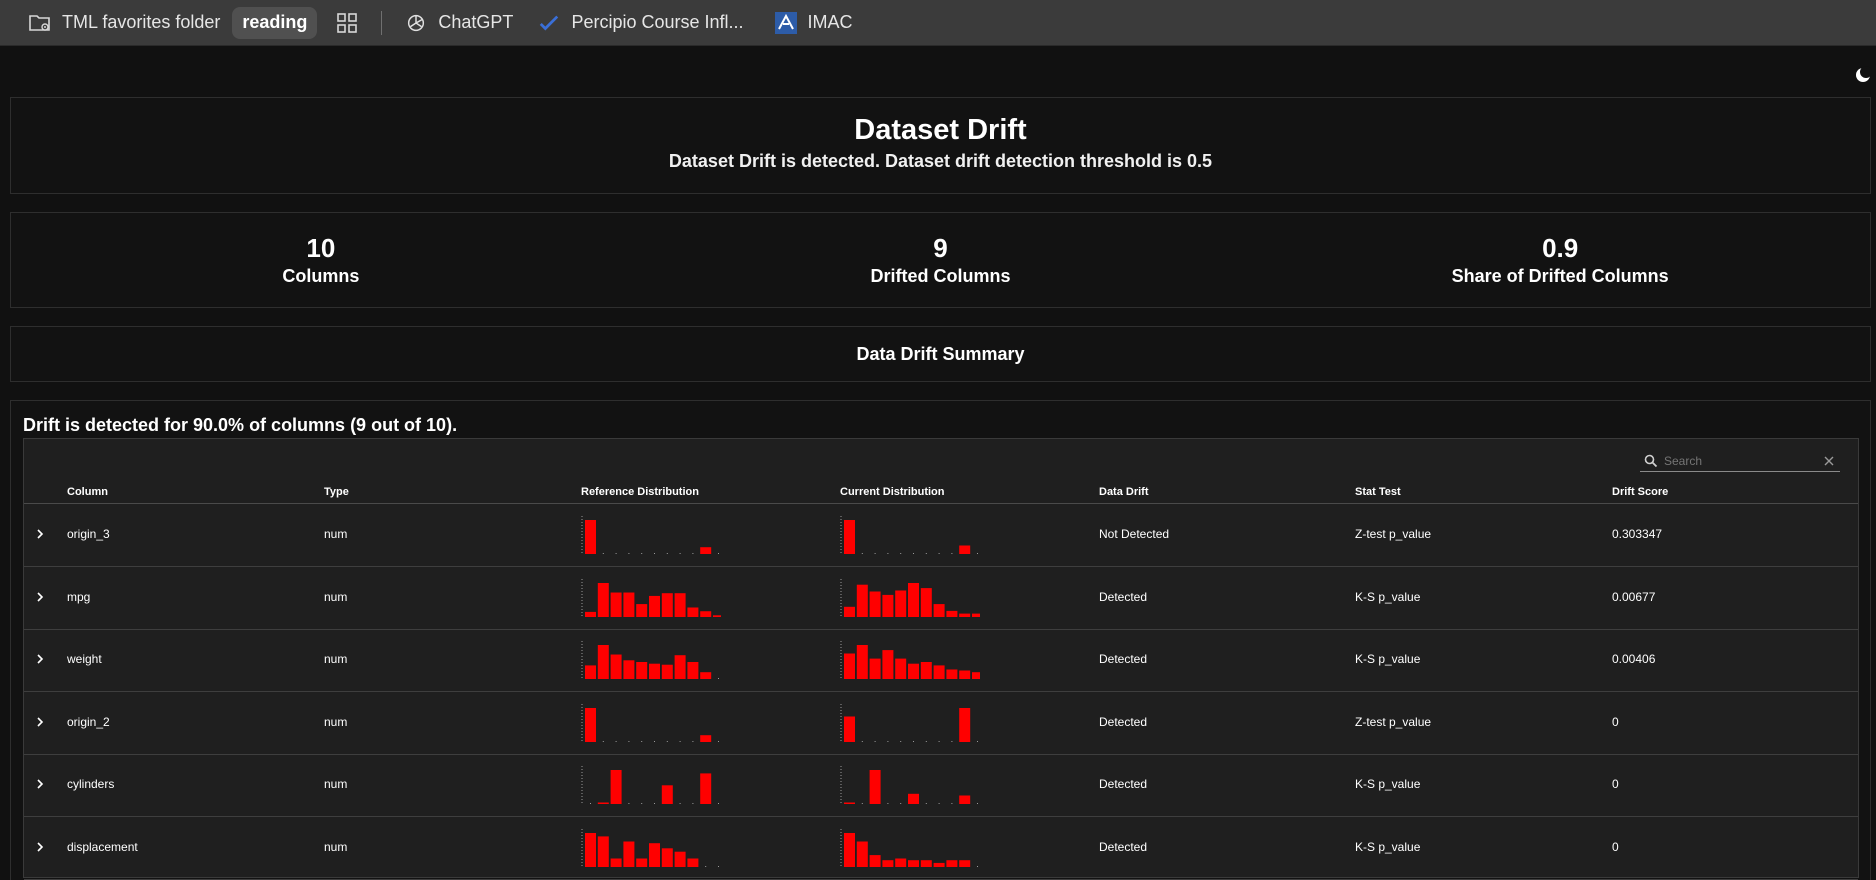 Image resolution: width=1876 pixels, height=880 pixels. Describe the element at coordinates (1134, 534) in the screenshot. I see `cell-data-drift: Not Detected` at that location.